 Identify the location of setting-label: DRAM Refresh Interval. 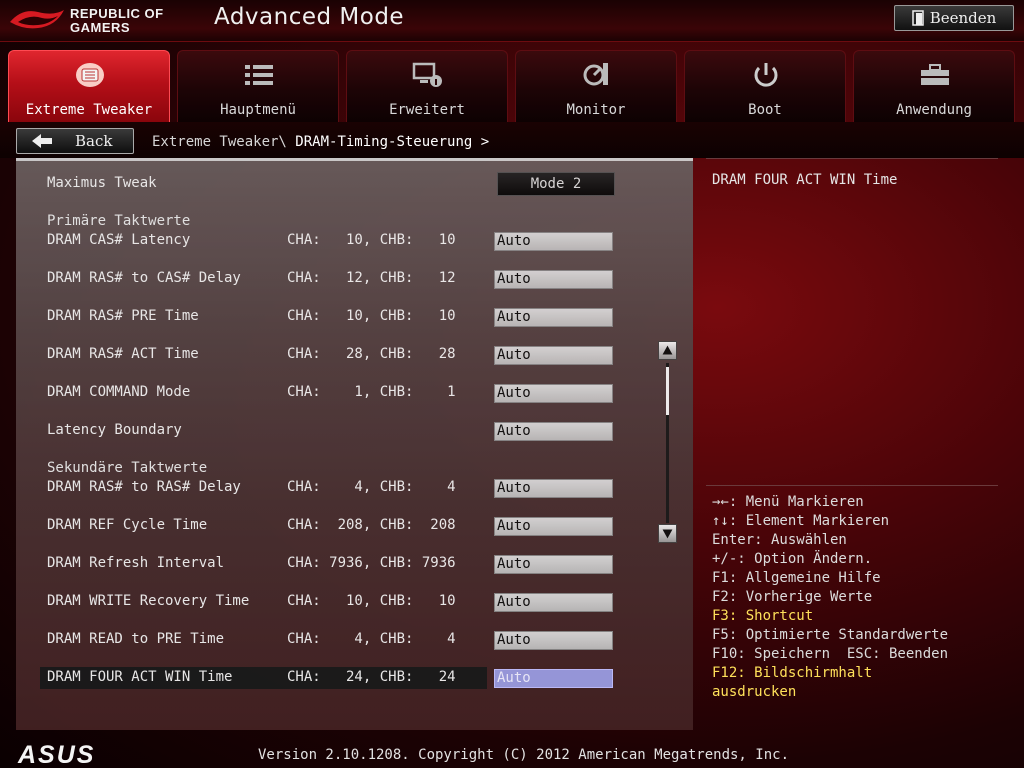
(136, 563).